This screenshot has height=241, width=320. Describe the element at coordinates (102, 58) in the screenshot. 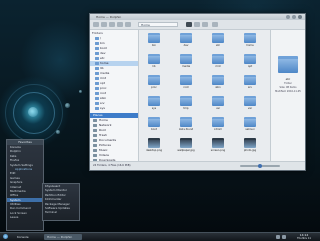

I see `tree-item-label: etc` at that location.